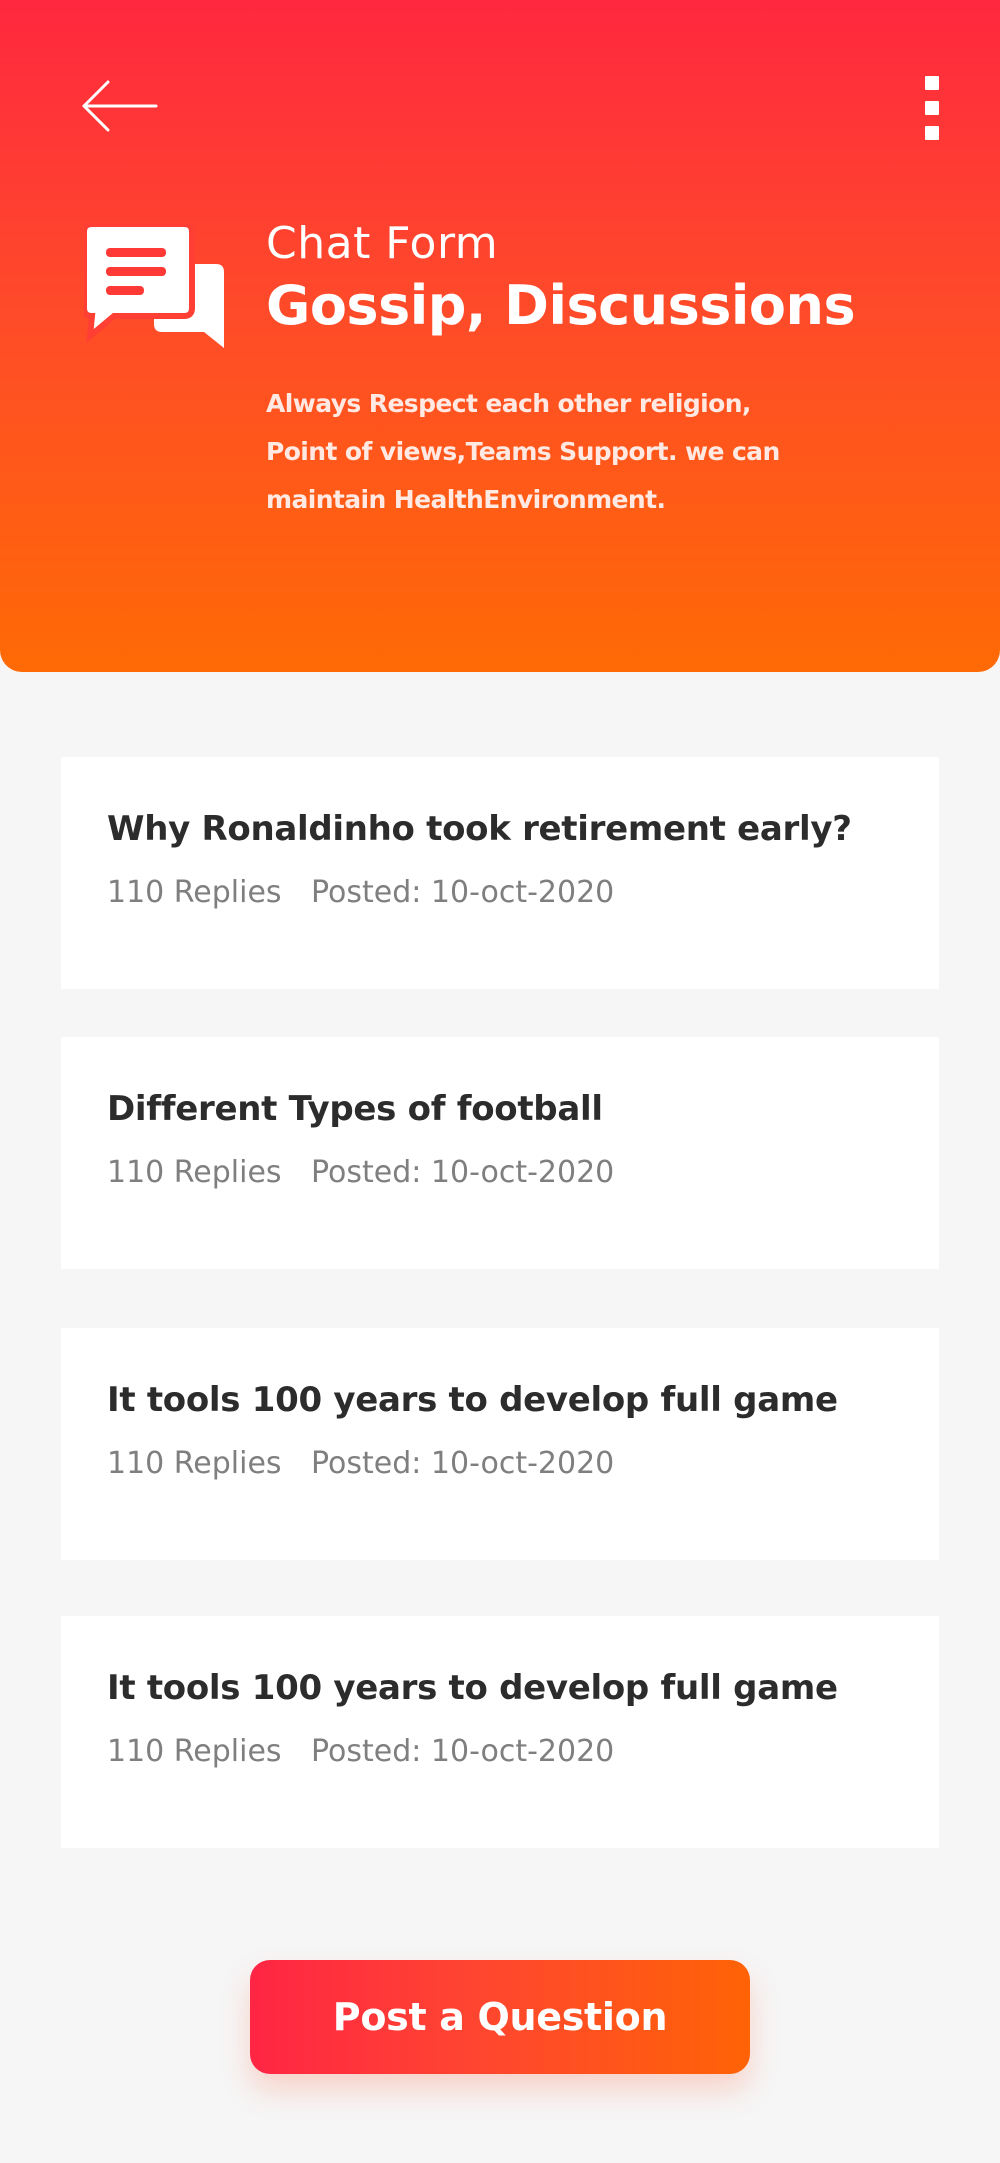 This screenshot has height=2163, width=1000. Describe the element at coordinates (508, 403) in the screenshot. I see `header-description-line: Always Respect each other religion,` at that location.